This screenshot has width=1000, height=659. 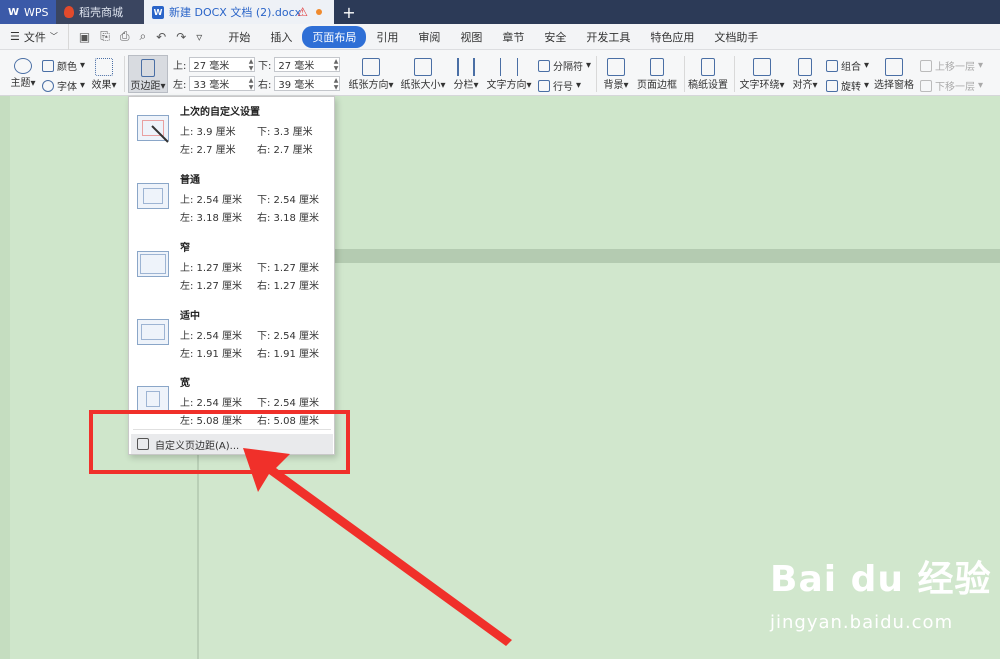 I want to click on watermark-url: jingyan.baidu.com, so click(x=862, y=622).